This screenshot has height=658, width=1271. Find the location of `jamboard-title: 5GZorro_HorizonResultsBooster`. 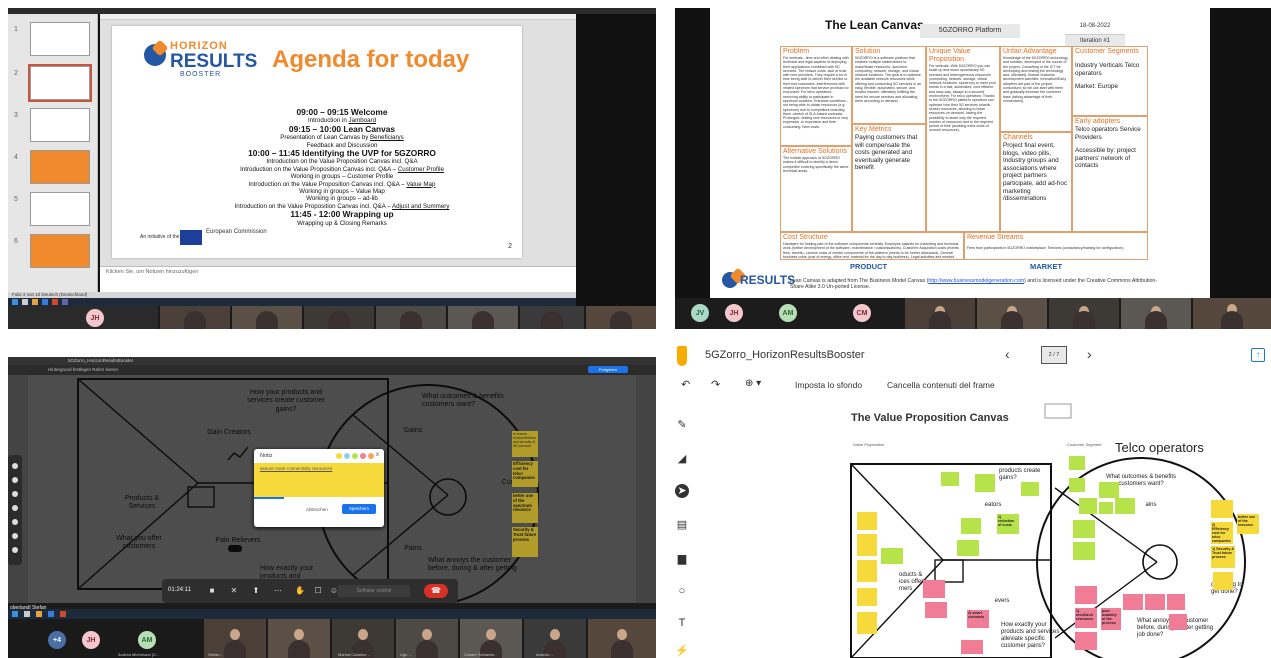

jamboard-title: 5GZorro_HorizonResultsBooster is located at coordinates (785, 355).